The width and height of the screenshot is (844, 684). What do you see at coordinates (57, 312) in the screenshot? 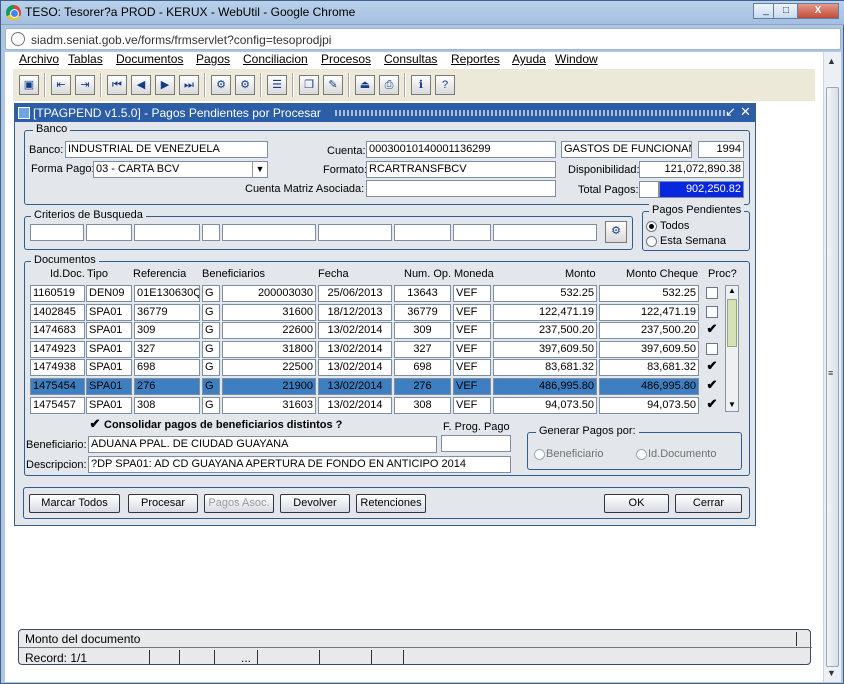
I see `table-cell-id: 1402845` at bounding box center [57, 312].